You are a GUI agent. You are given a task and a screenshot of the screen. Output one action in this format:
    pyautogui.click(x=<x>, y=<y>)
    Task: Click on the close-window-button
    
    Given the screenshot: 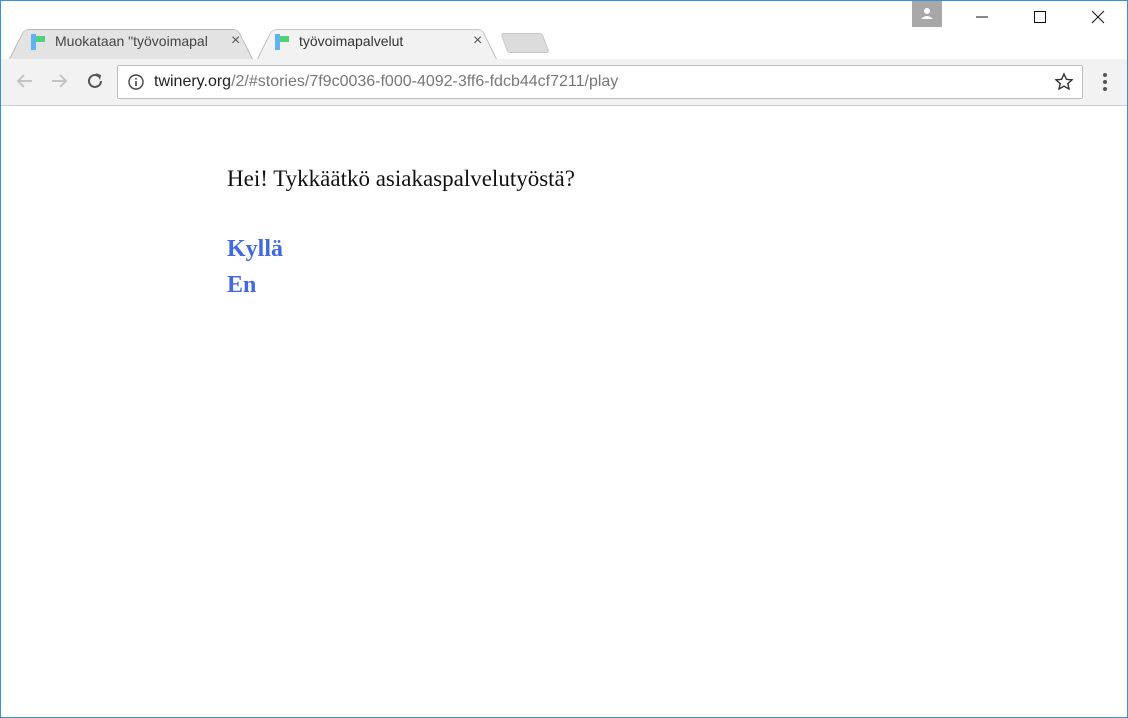 What is the action you would take?
    pyautogui.click(x=1098, y=20)
    